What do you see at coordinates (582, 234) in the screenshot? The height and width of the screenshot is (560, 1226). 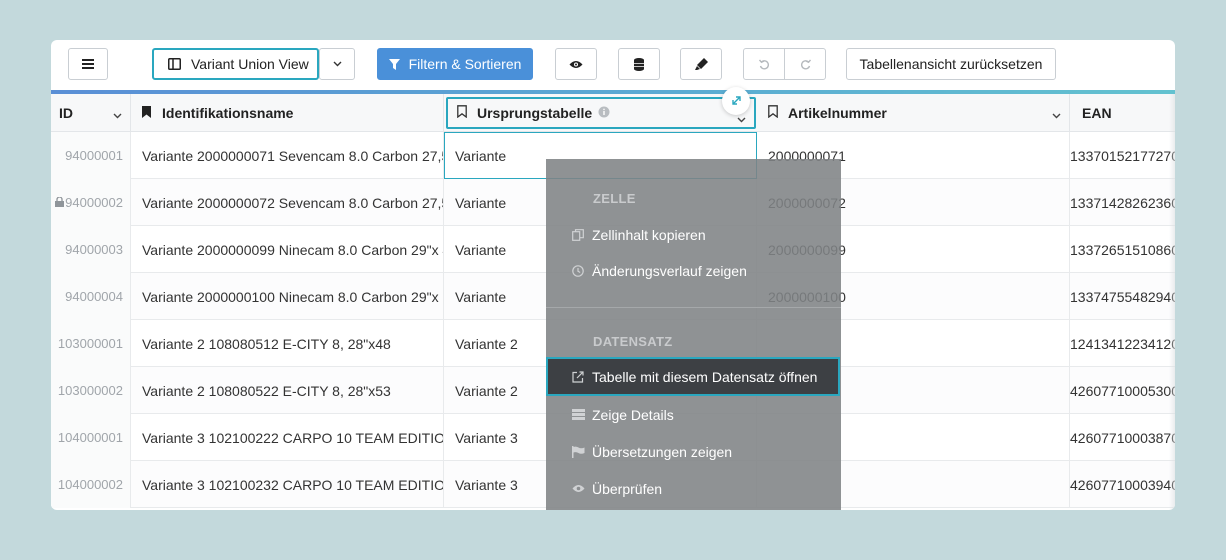 I see `copy-icon` at bounding box center [582, 234].